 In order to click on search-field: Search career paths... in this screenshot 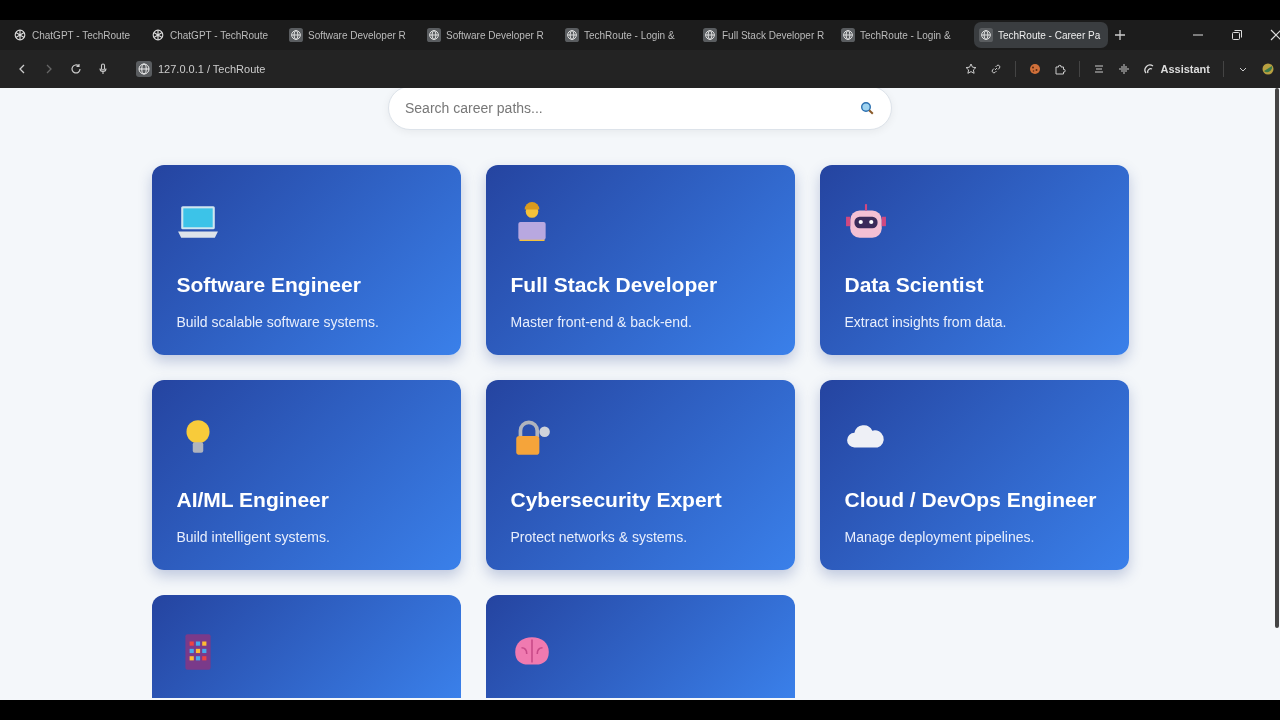, I will do `click(640, 109)`.